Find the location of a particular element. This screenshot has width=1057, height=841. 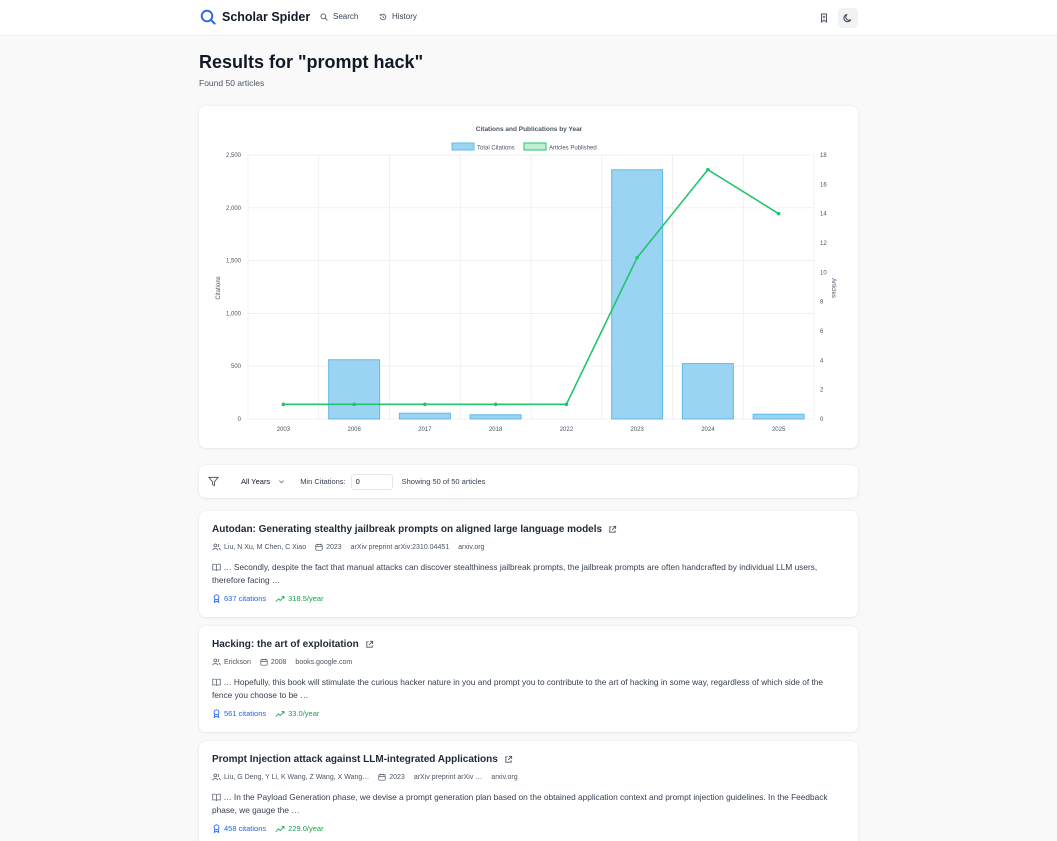

showing-count: Showing 50 of 50 articles is located at coordinates (443, 481).